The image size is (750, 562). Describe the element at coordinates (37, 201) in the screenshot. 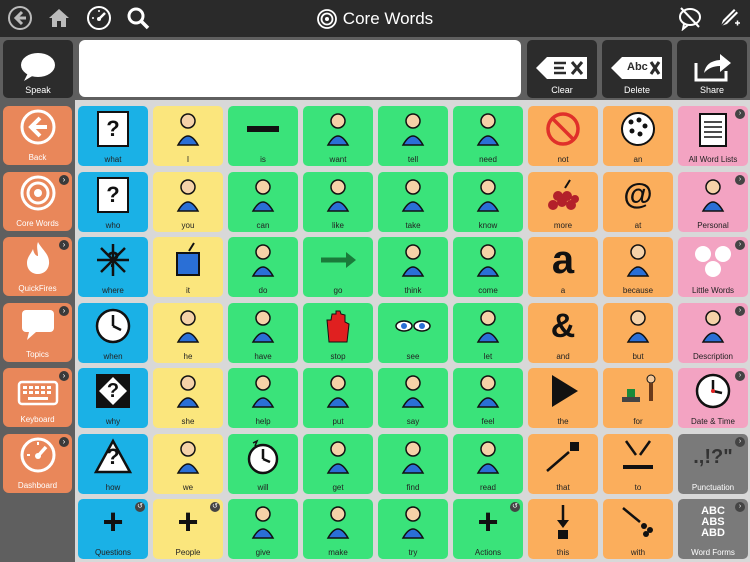

I see `nav-core-words-button: › Core Words` at that location.